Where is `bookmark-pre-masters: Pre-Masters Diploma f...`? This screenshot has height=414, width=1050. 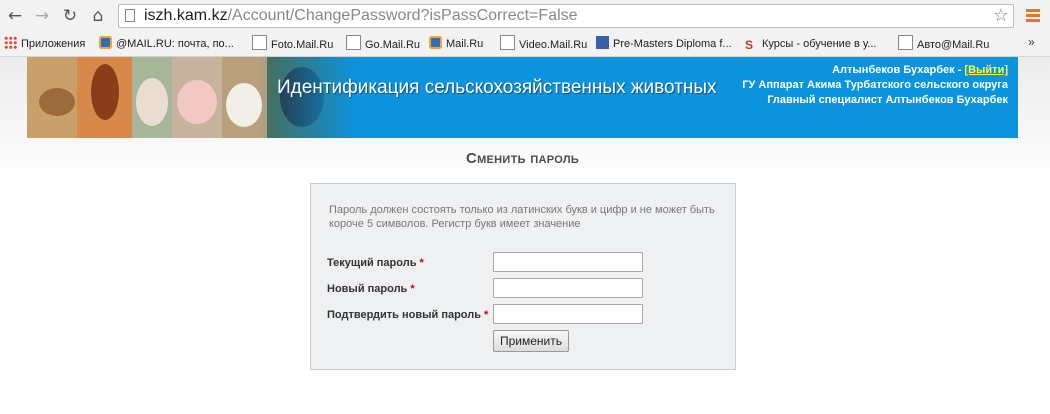 bookmark-pre-masters: Pre-Masters Diploma f... is located at coordinates (664, 44).